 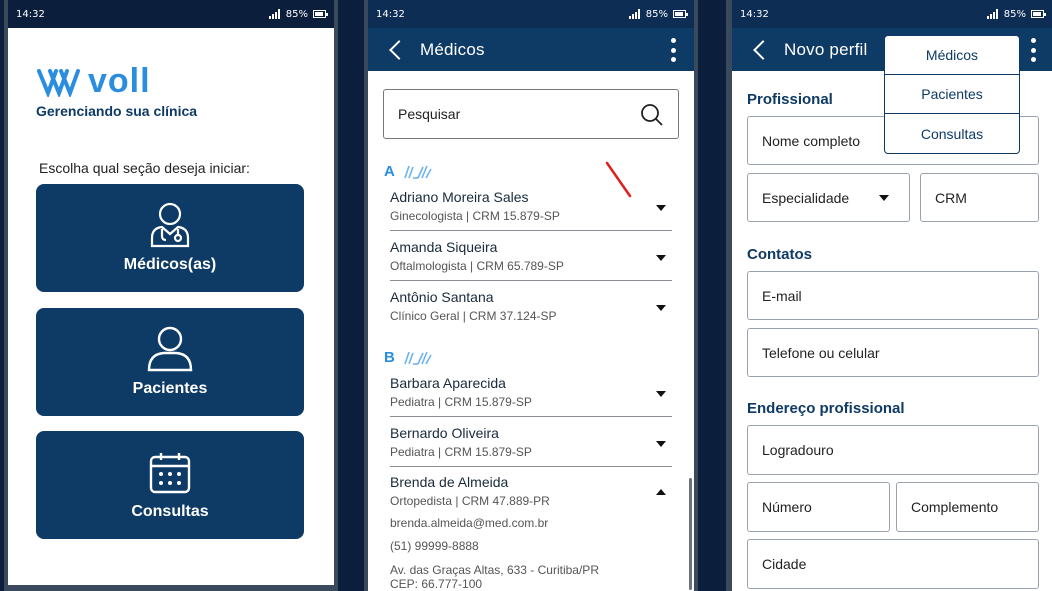 I want to click on menu-item-consultas: Consultas, so click(x=952, y=133).